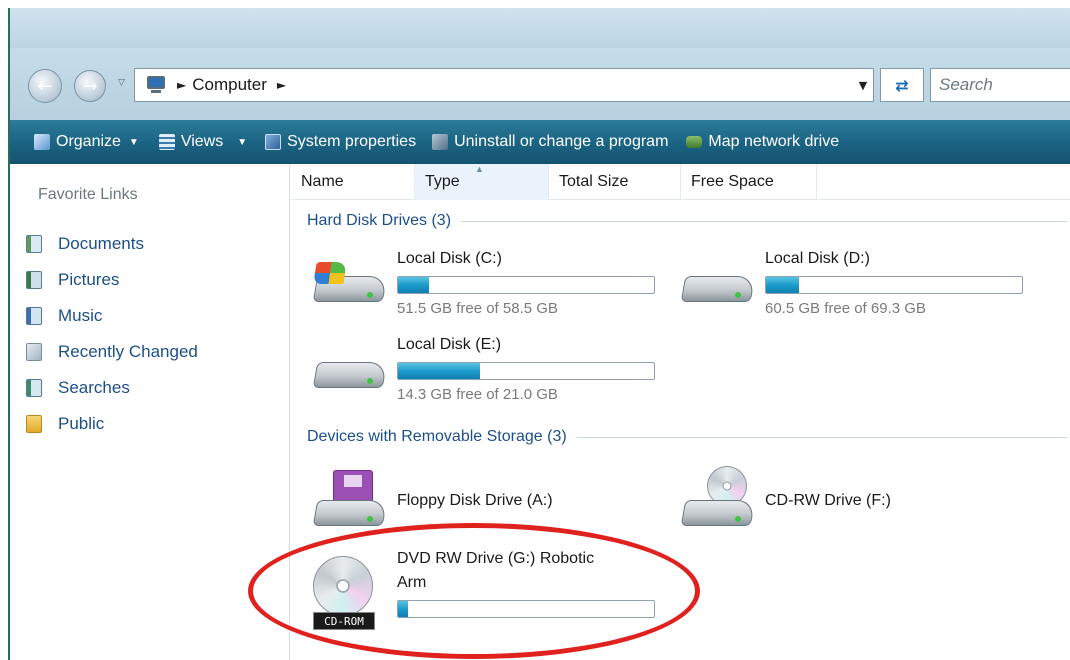 The height and width of the screenshot is (660, 1070). Describe the element at coordinates (437, 436) in the screenshot. I see `group-header-label: Devices with Removable Storage (3)` at that location.